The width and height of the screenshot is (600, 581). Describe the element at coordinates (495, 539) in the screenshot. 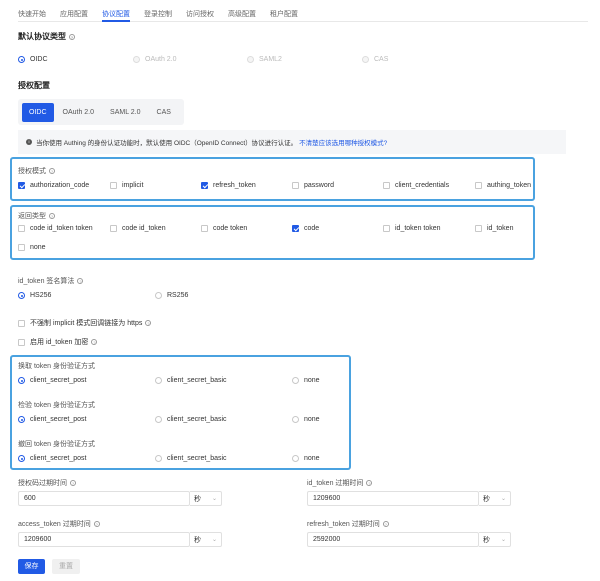

I see `refresh-token-expiry-unit-select: 秒 ⌄` at that location.